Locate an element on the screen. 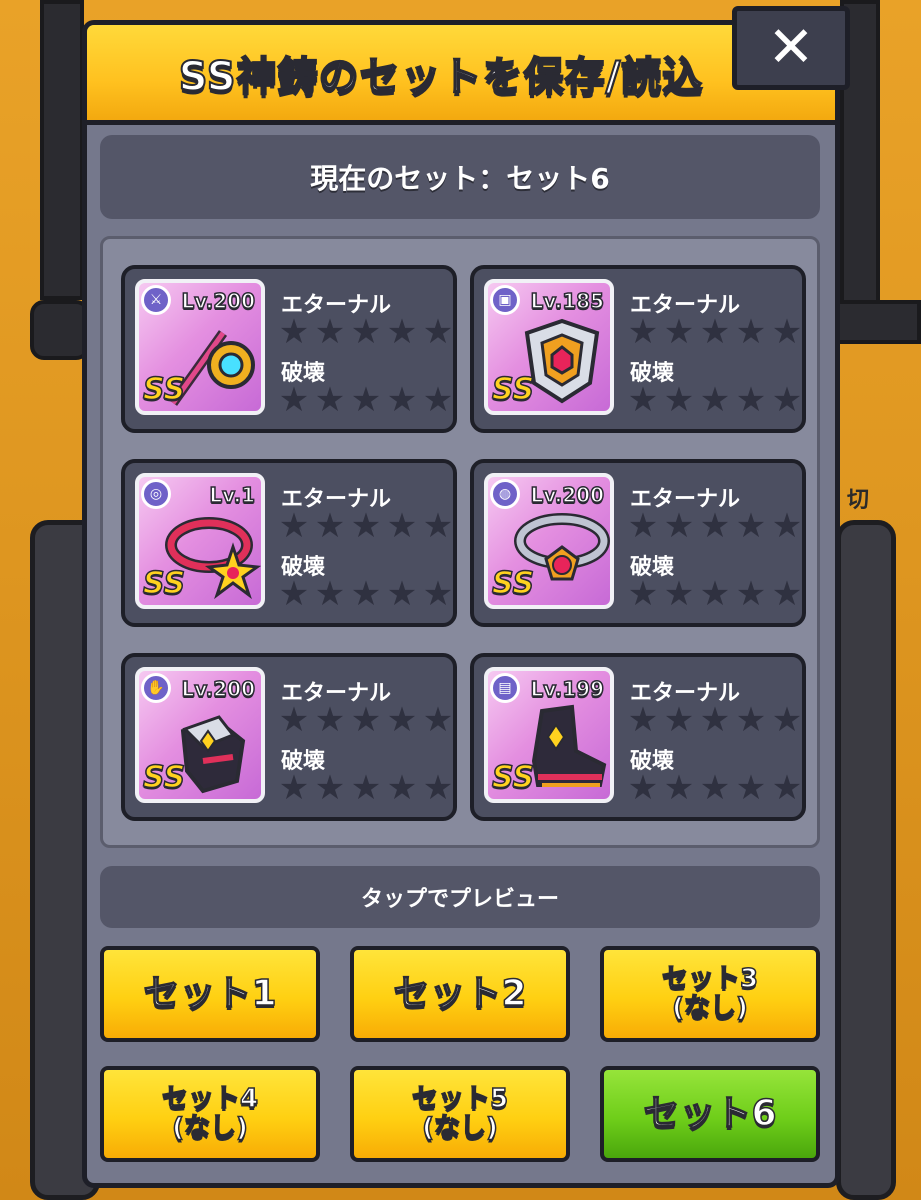  equipment-thumbnail: ⚔ Lv.200 SS is located at coordinates (200, 347).